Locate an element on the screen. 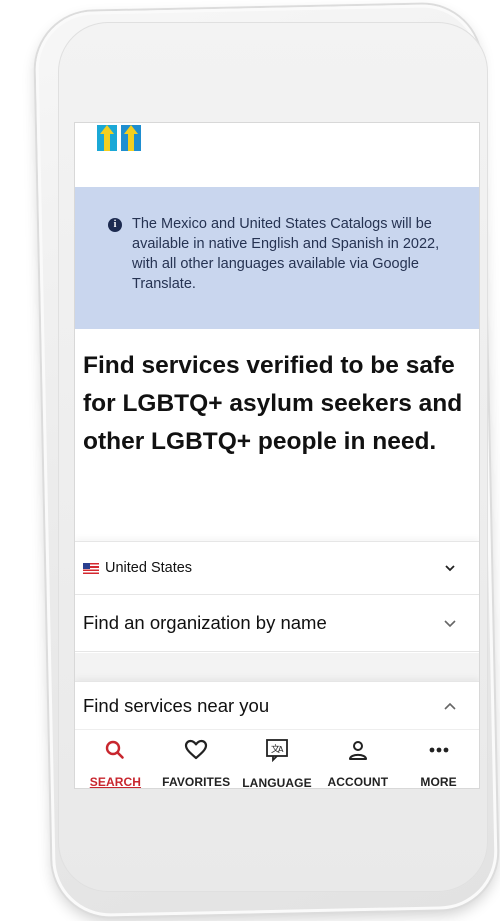 Image resolution: width=500 pixels, height=921 pixels. tab-search: SEARCH is located at coordinates (115, 759).